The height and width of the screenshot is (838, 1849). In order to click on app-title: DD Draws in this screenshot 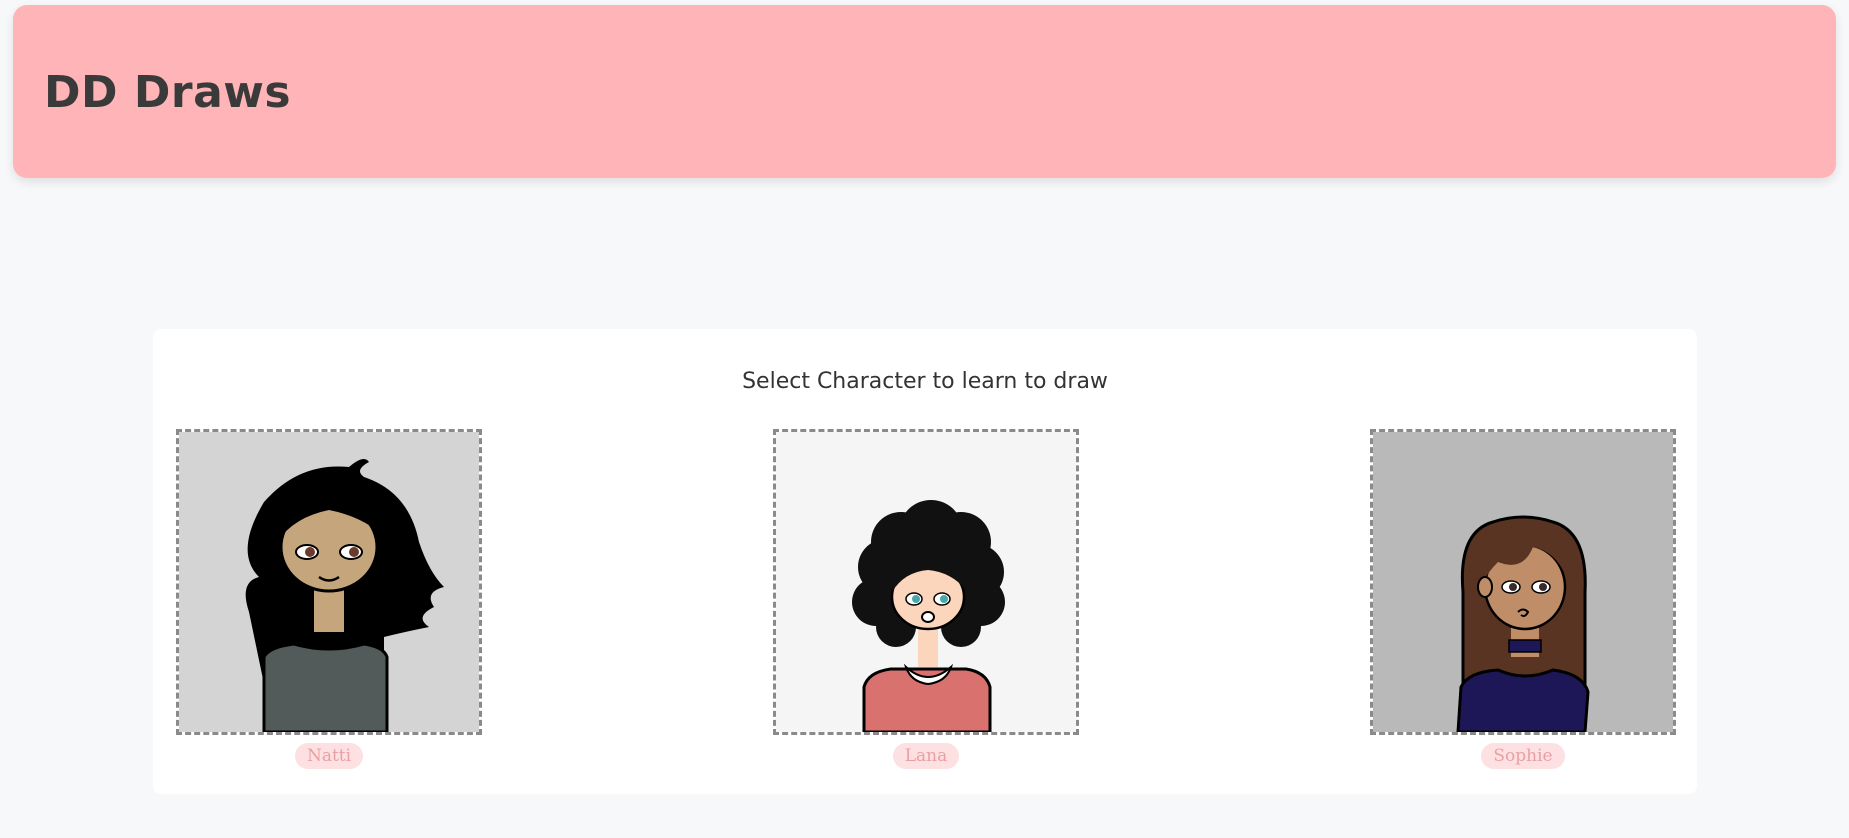, I will do `click(168, 92)`.